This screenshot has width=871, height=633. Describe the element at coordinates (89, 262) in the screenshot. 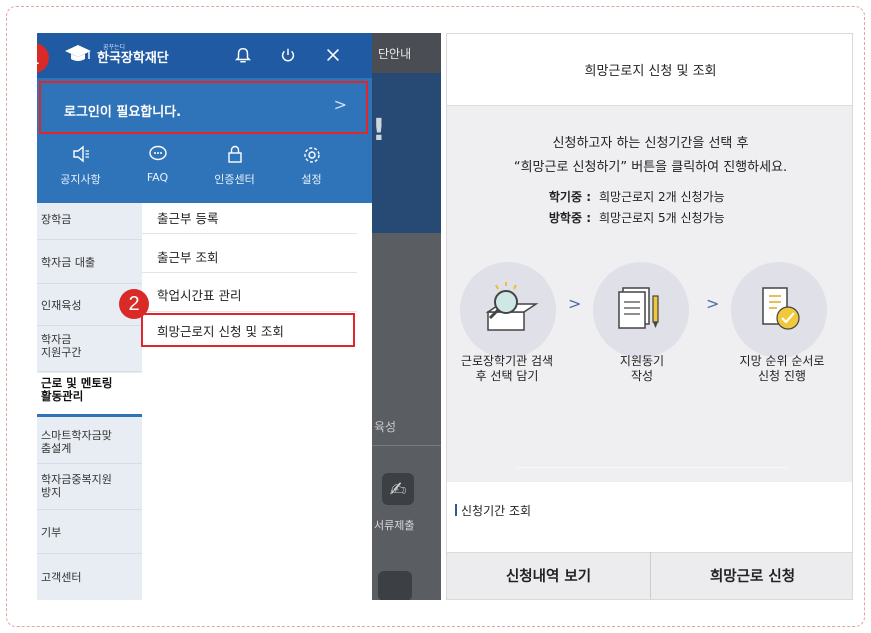

I see `category-item: 학자금 대출` at that location.